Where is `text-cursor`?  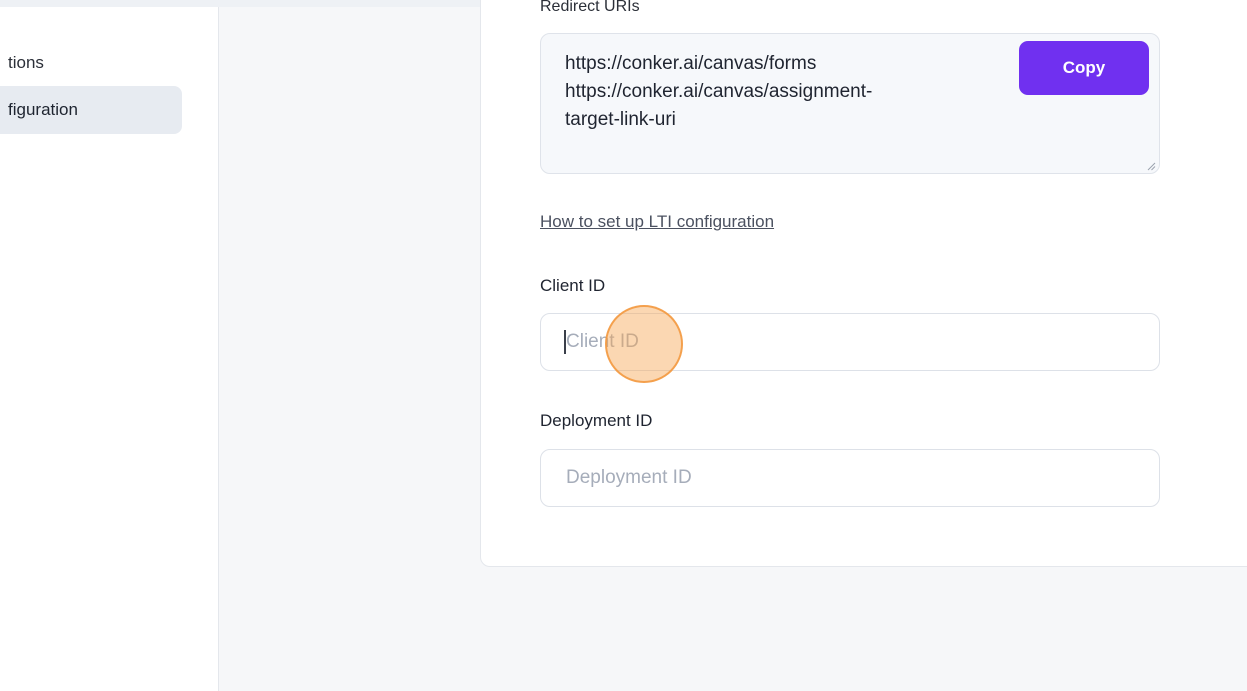 text-cursor is located at coordinates (565, 342).